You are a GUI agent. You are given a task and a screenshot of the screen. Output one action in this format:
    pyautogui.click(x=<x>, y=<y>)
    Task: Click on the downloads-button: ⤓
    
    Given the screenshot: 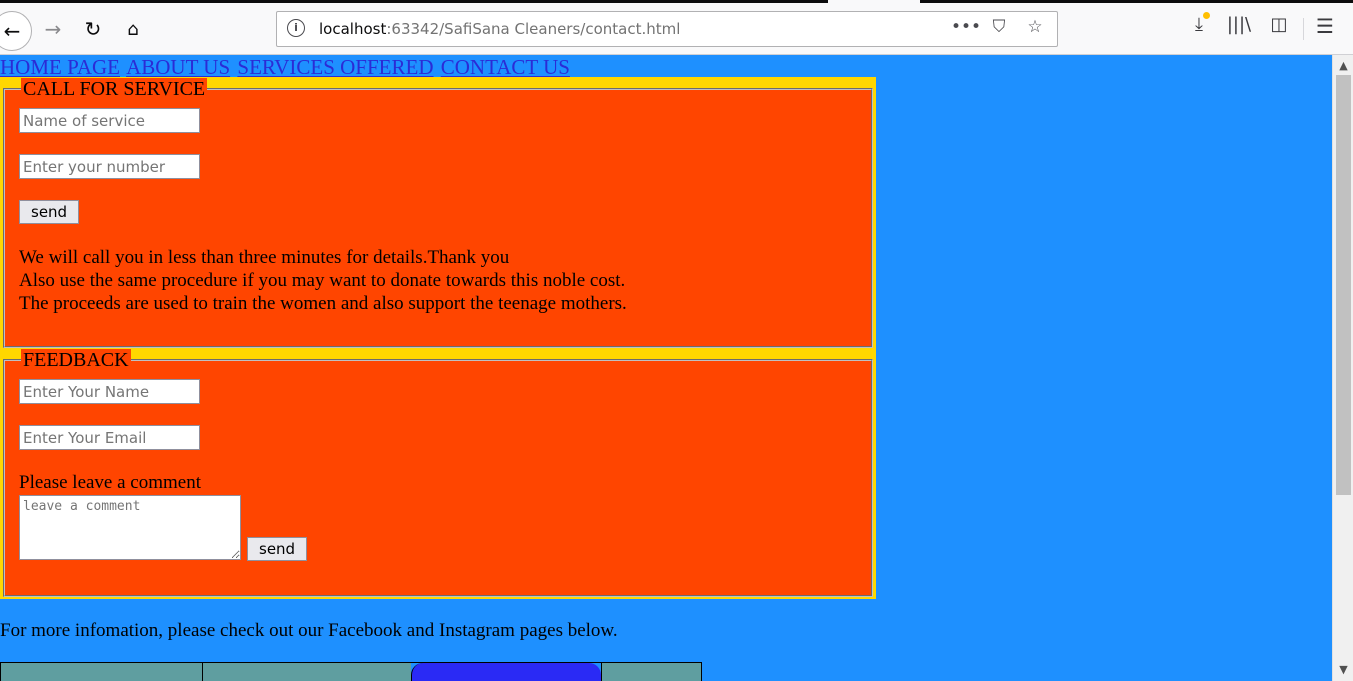 What is the action you would take?
    pyautogui.click(x=1199, y=23)
    